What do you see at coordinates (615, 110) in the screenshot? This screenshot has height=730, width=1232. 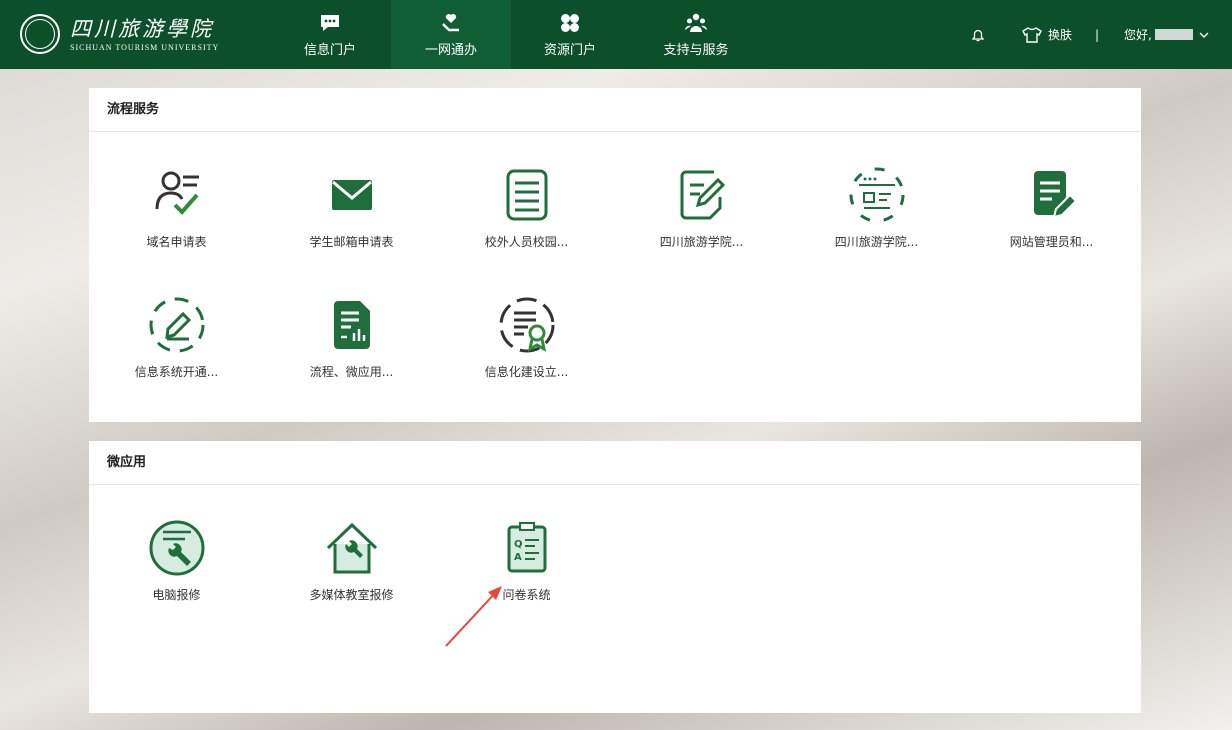 I see `panel-title: 流程服务` at bounding box center [615, 110].